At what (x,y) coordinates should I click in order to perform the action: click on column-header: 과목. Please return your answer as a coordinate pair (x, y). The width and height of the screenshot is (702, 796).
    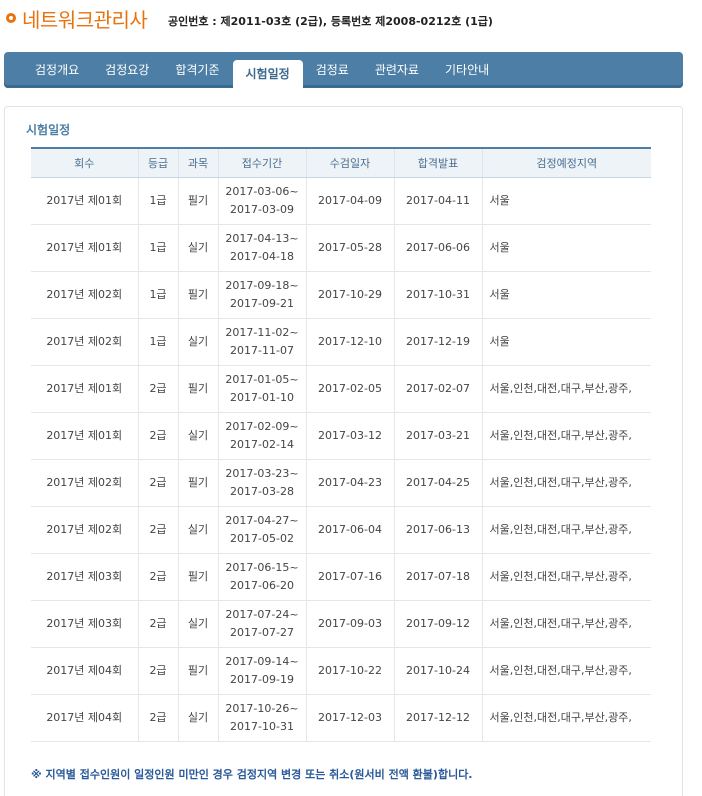
    Looking at the image, I should click on (197, 162).